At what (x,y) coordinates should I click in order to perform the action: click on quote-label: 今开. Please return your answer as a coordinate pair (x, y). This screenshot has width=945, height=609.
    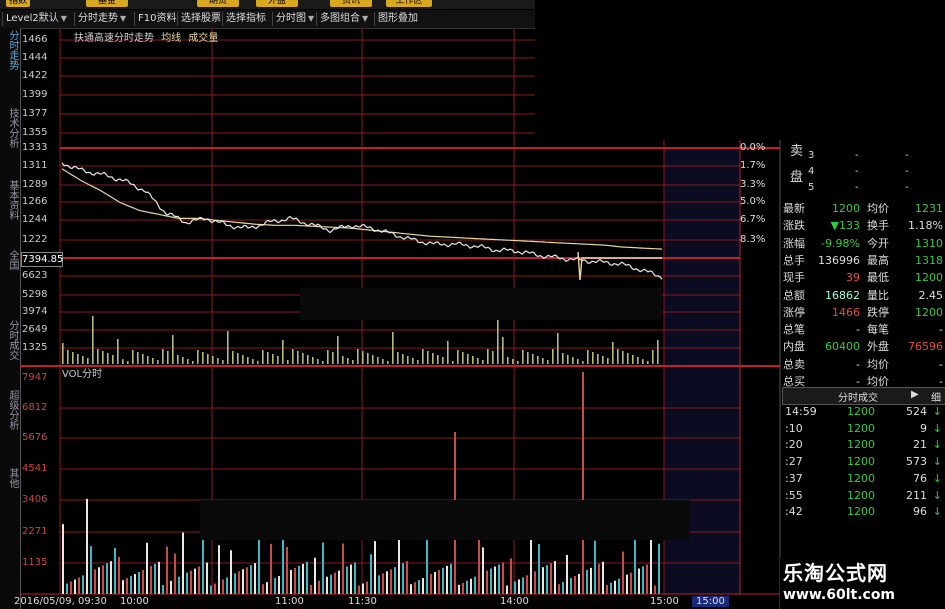
    Looking at the image, I should click on (878, 243).